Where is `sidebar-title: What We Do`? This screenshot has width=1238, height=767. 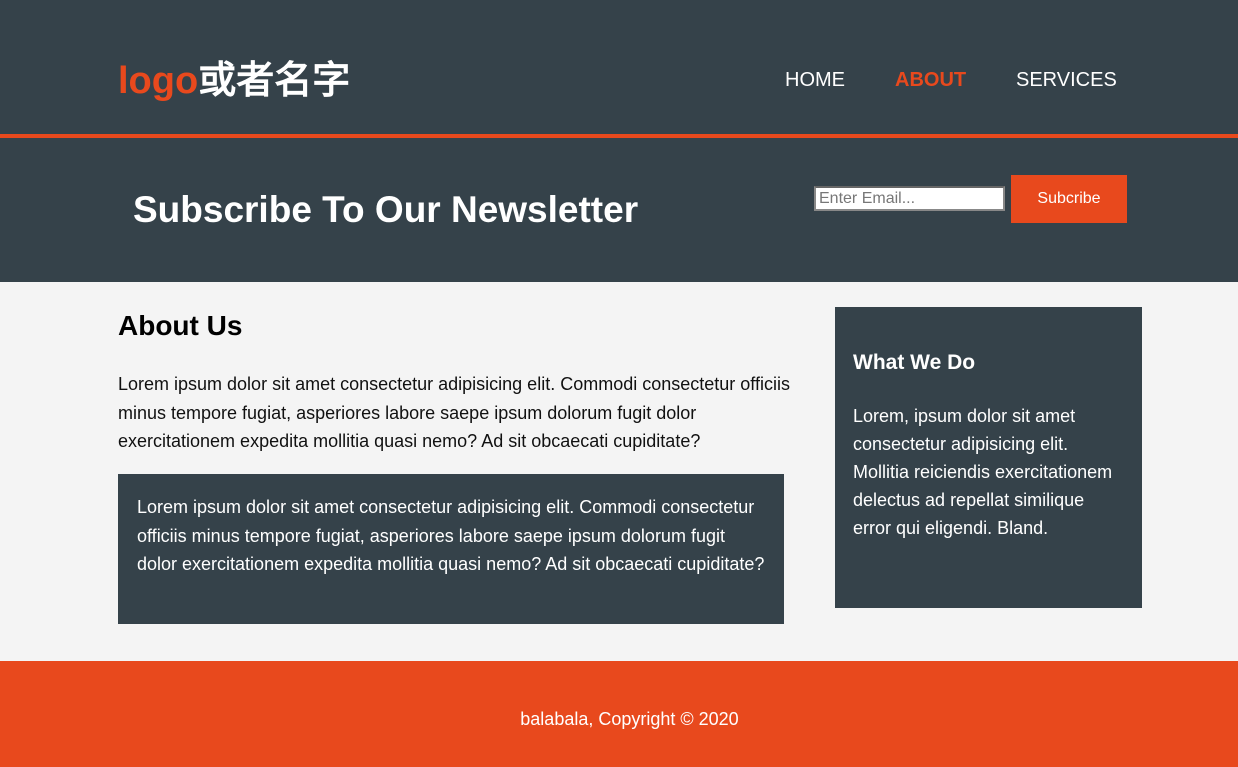
sidebar-title: What We Do is located at coordinates (914, 362).